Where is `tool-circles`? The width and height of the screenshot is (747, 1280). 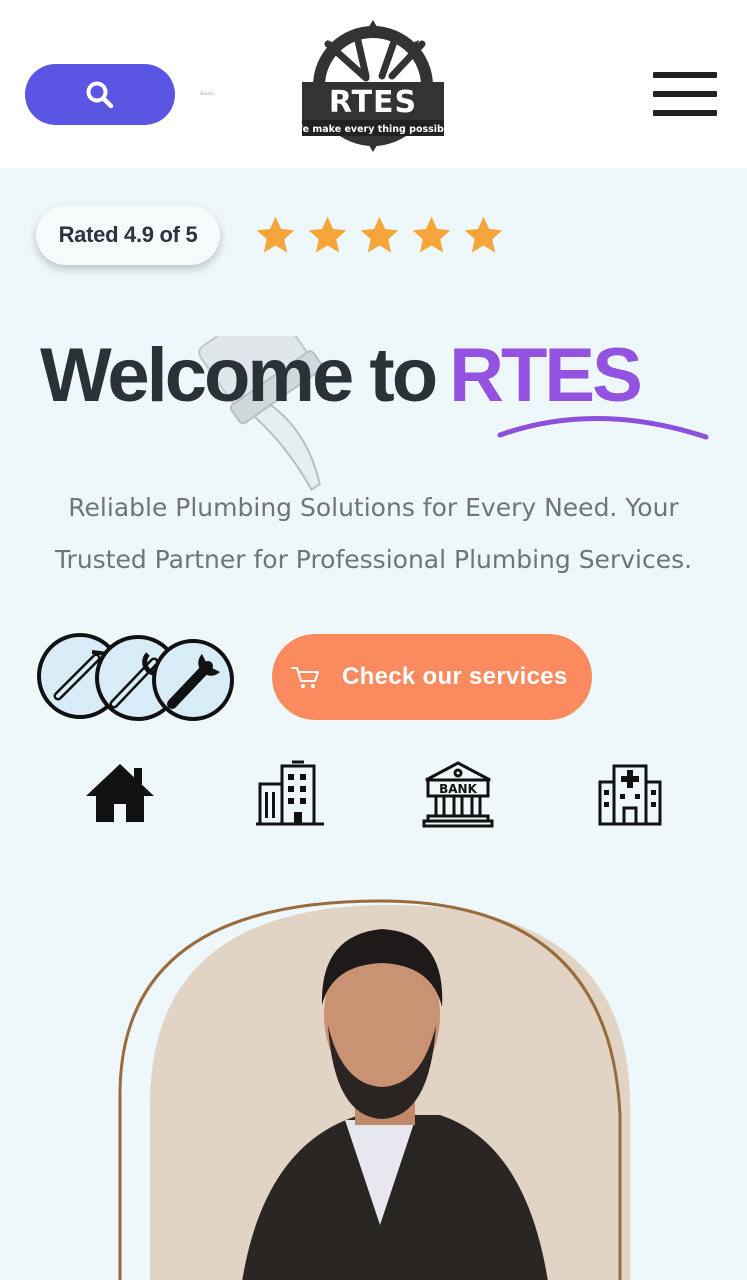 tool-circles is located at coordinates (135, 677).